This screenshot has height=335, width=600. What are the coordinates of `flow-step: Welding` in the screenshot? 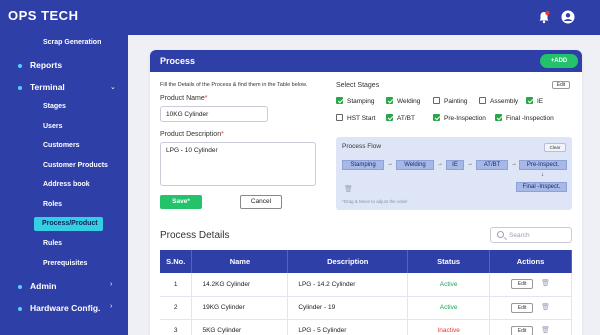 It's located at (415, 165).